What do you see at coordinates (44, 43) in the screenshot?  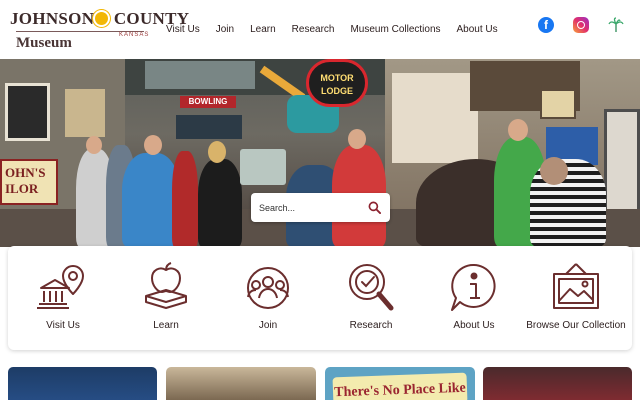 I see `logo-subtitle: Museum` at bounding box center [44, 43].